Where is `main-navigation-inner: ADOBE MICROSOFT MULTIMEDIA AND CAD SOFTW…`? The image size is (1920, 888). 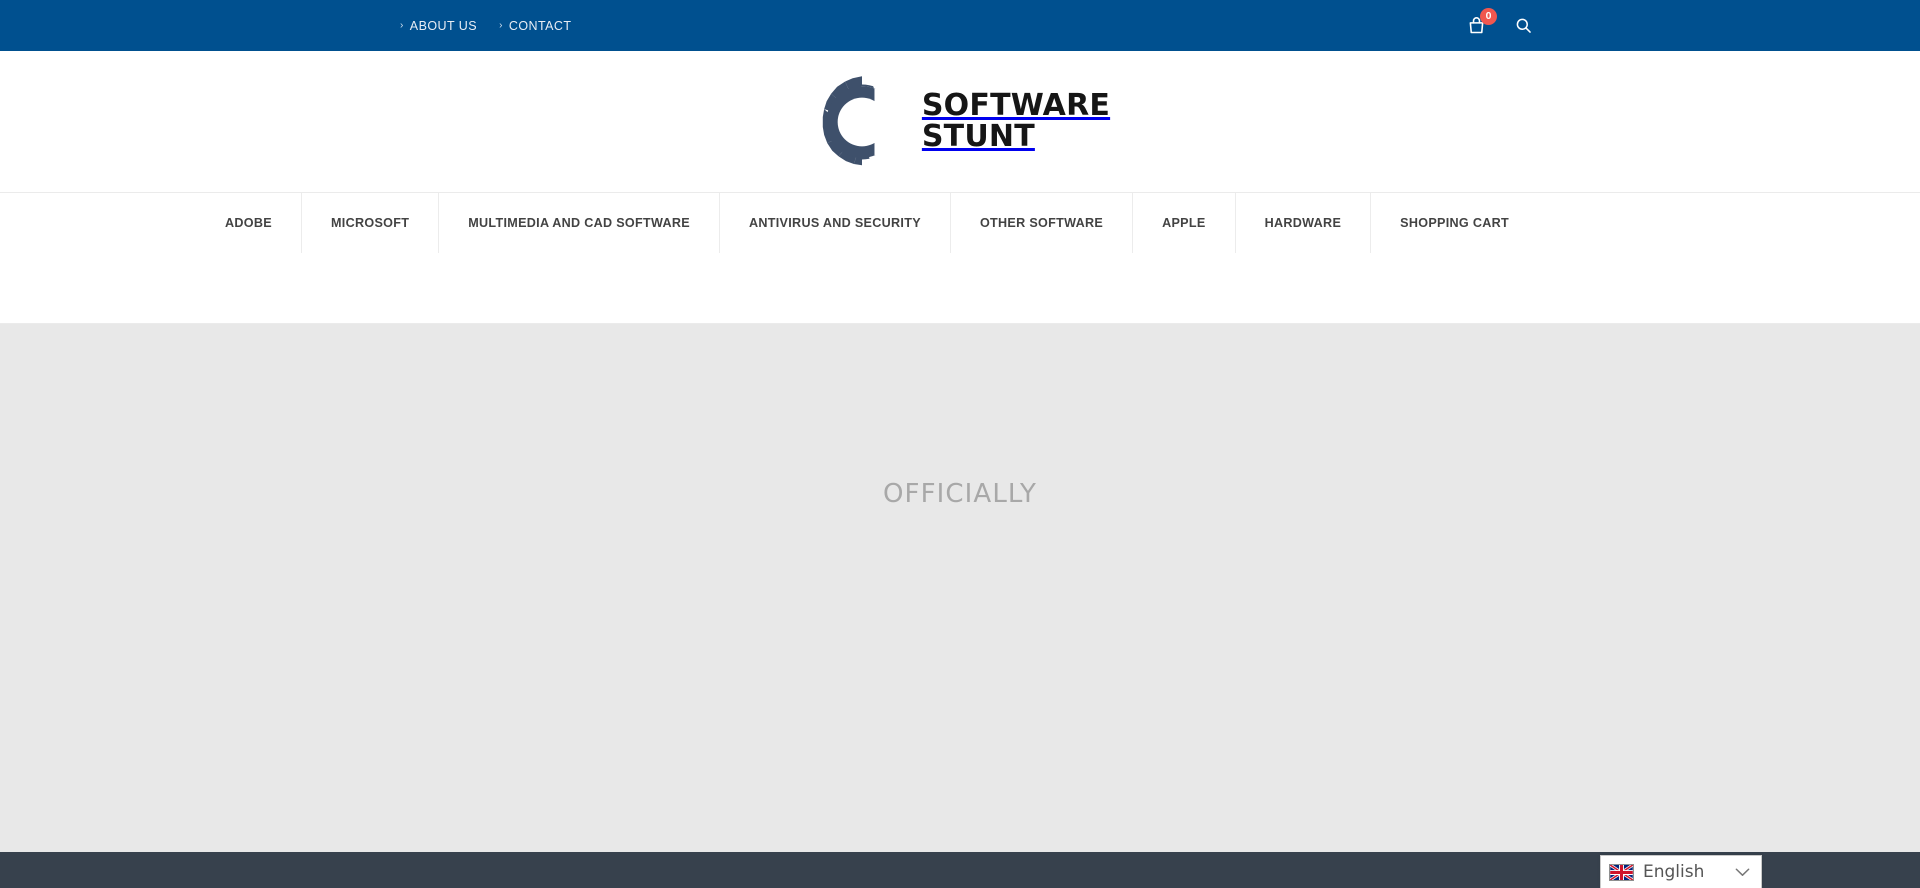 main-navigation-inner: ADOBE MICROSOFT MULTIMEDIA AND CAD SOFTW… is located at coordinates (960, 223).